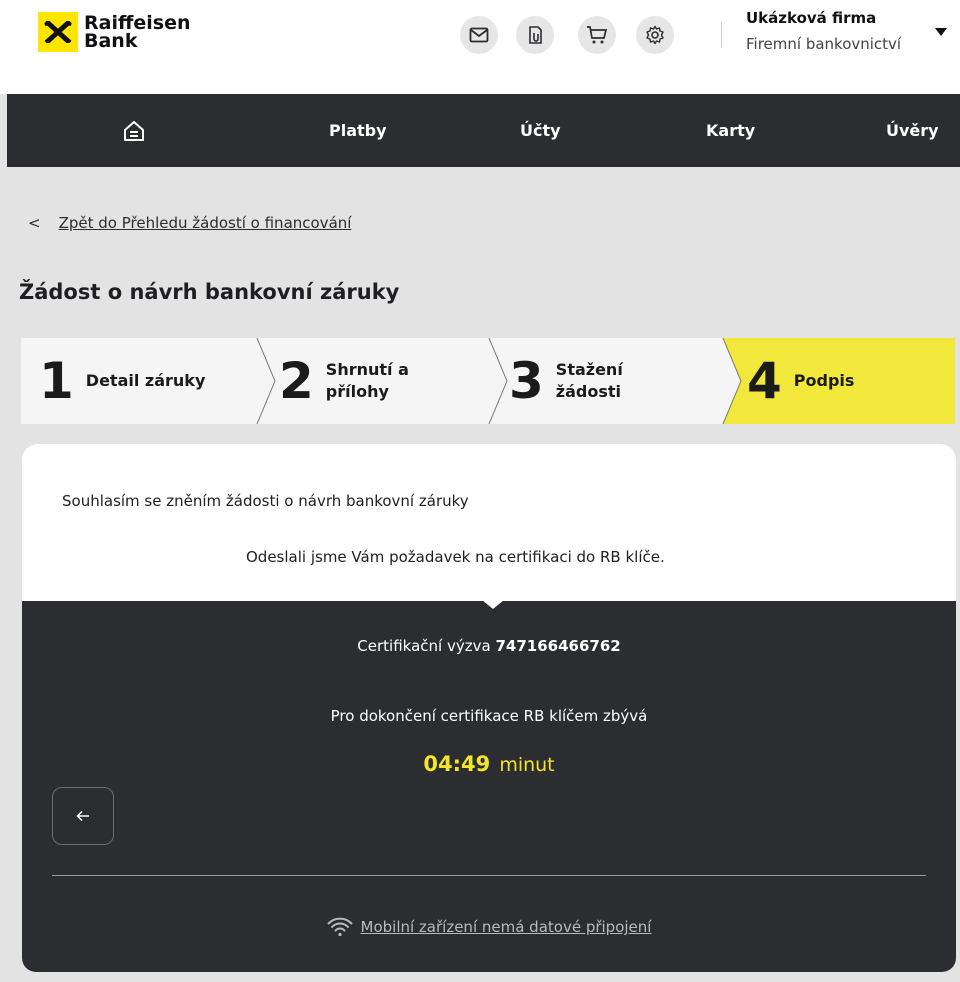 The image size is (960, 982). What do you see at coordinates (424, 646) in the screenshot?
I see `challenge-label: Certifikační výzva` at bounding box center [424, 646].